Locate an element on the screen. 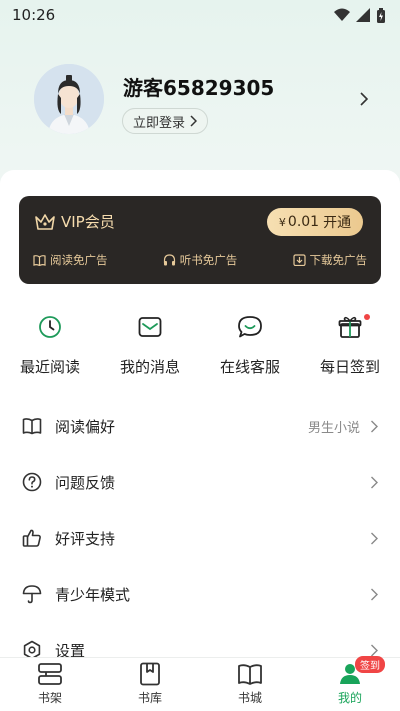 The width and height of the screenshot is (400, 711). menu-label: 好评支持 is located at coordinates (85, 538).